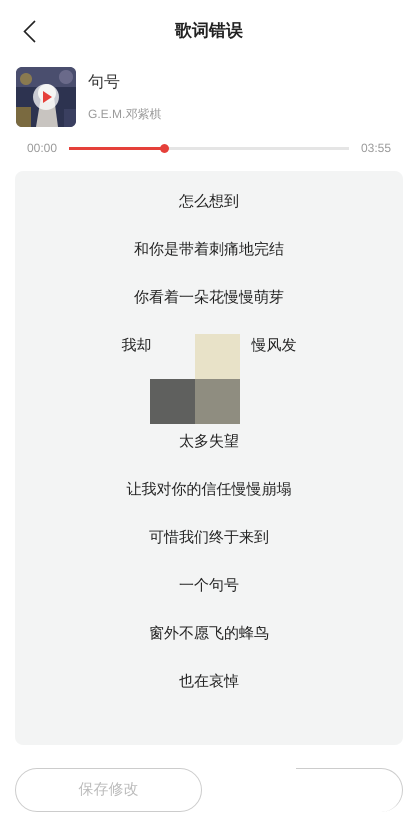 This screenshot has height=835, width=418. I want to click on lyric-line: 和你是带着刺痛地完结, so click(209, 250).